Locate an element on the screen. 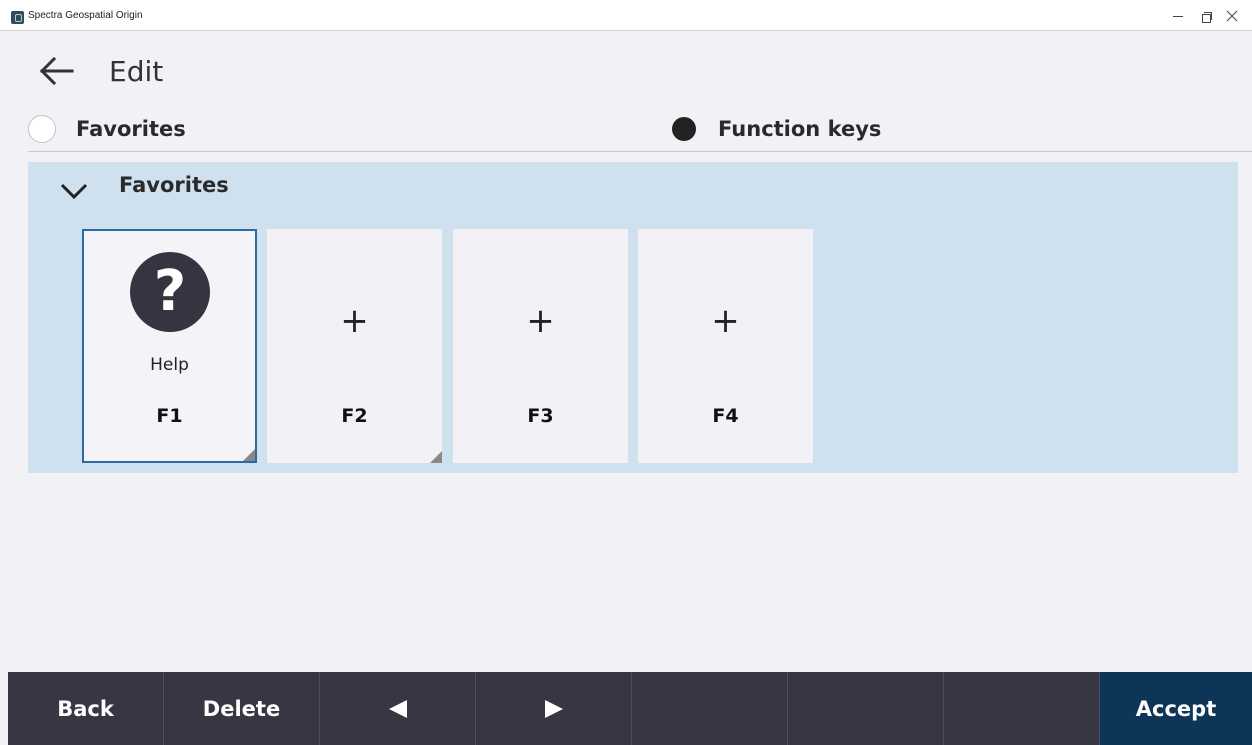 Image resolution: width=1252 pixels, height=745 pixels. collapse-toggle is located at coordinates (74, 191).